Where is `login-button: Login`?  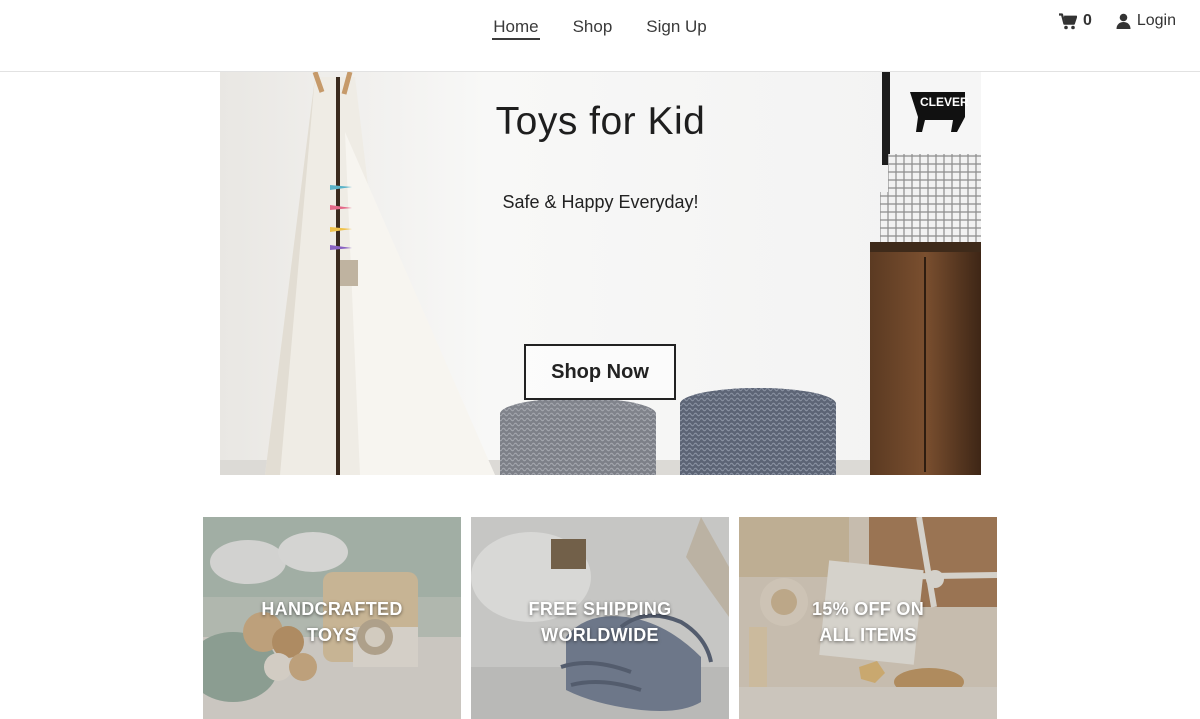 login-button: Login is located at coordinates (1146, 21).